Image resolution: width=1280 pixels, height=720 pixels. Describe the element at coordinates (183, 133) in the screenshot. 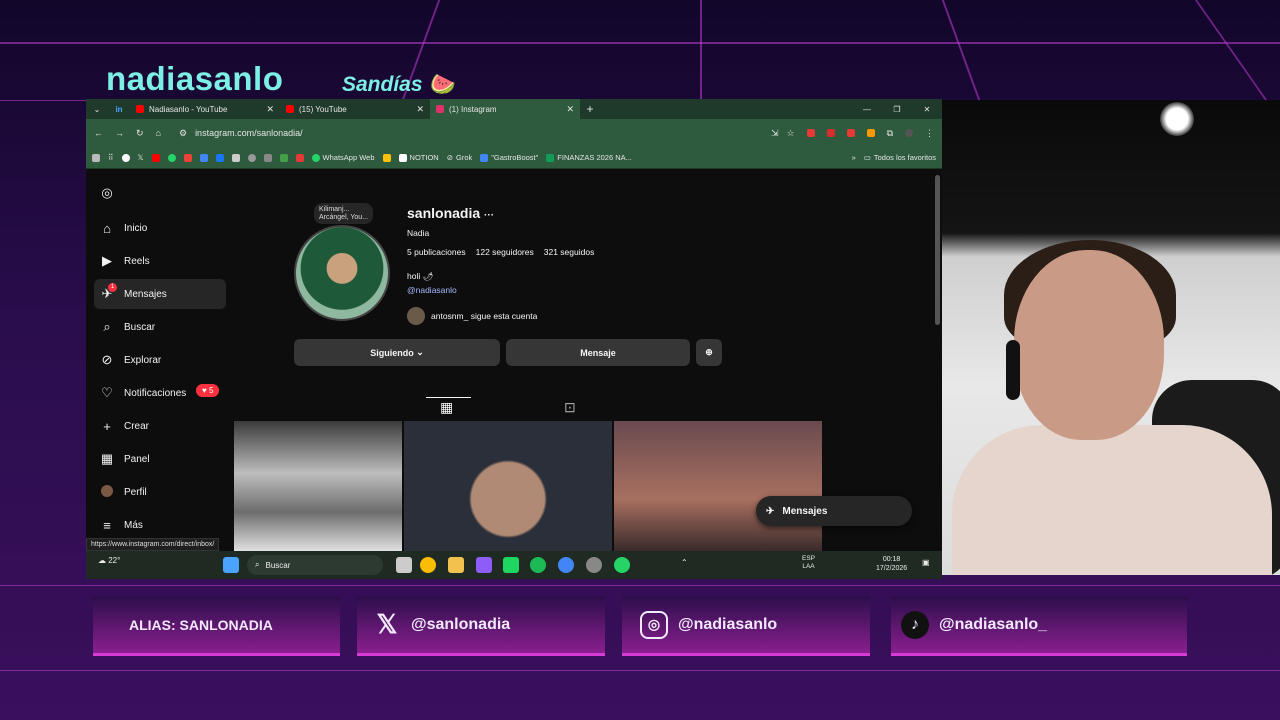

I see `site-info-icon: ⚙` at that location.